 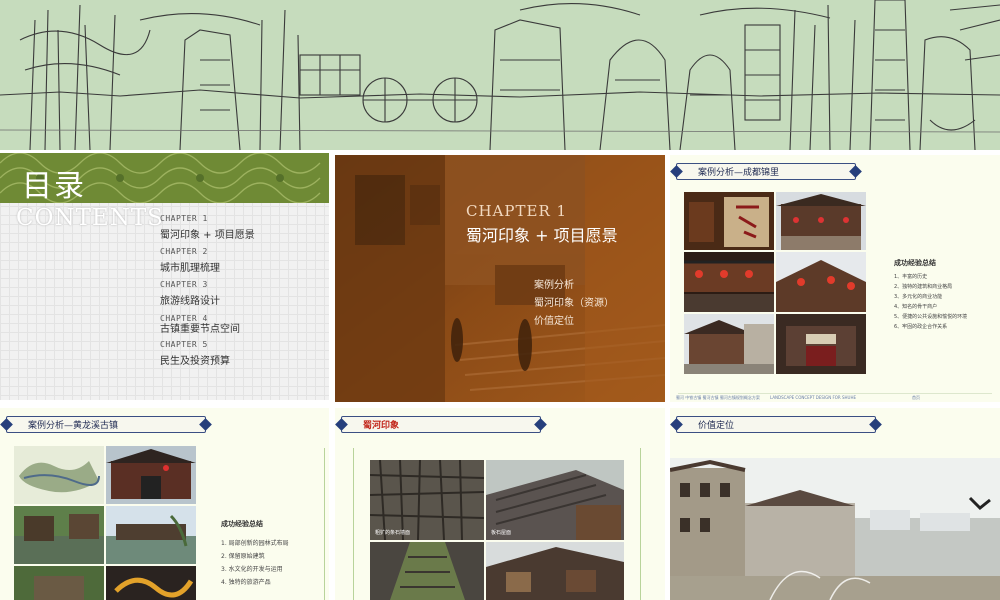 I want to click on chapter-title: 蜀河印象 + 项目愿景, so click(x=542, y=235).